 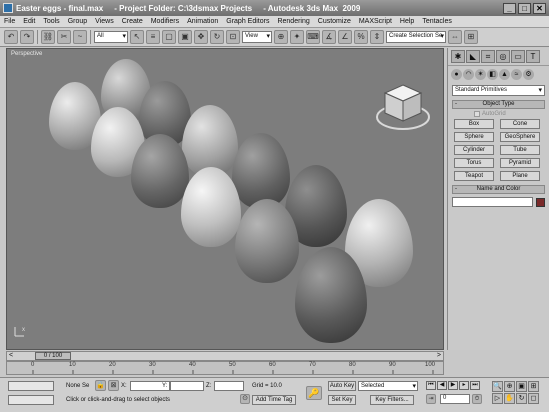 What do you see at coordinates (29, 21) in the screenshot?
I see `menu-edit: Edit` at bounding box center [29, 21].